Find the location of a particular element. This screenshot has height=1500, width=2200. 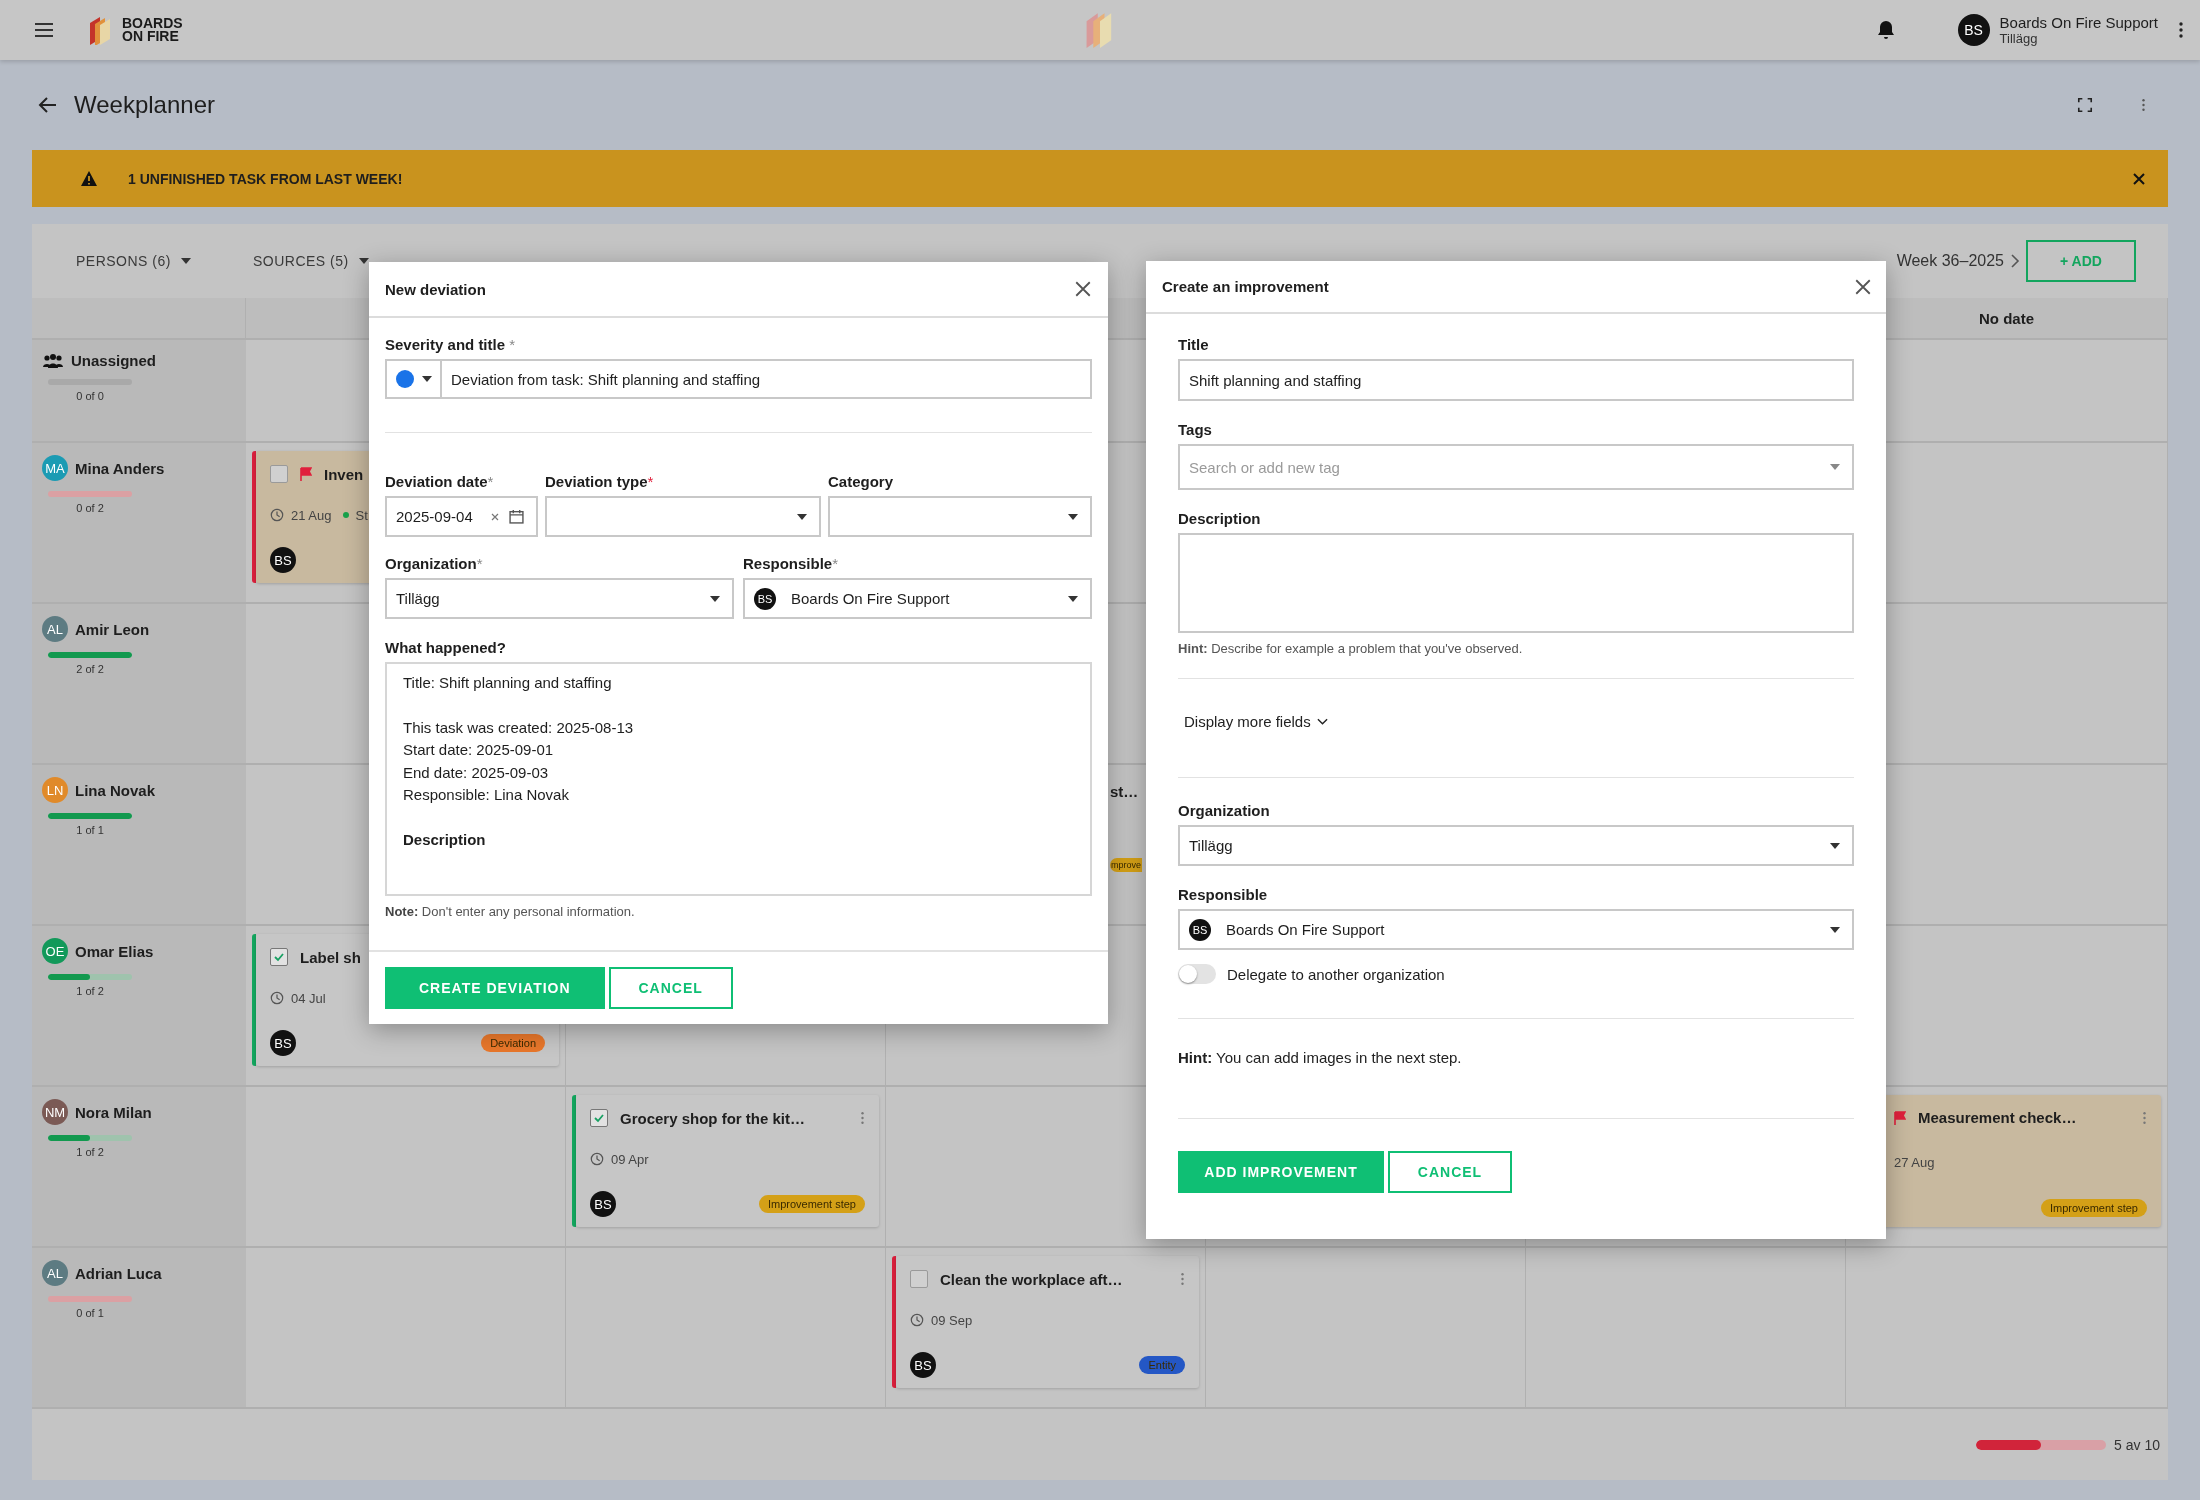

person-name: Adrian Luca is located at coordinates (118, 1273).